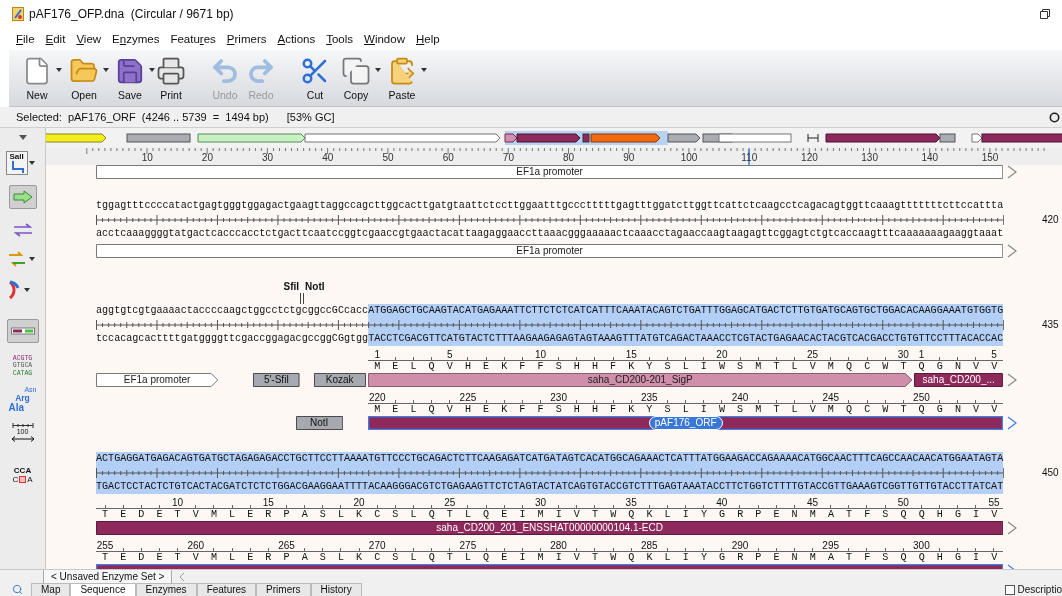 The height and width of the screenshot is (596, 1062). I want to click on features-button, so click(22, 197).